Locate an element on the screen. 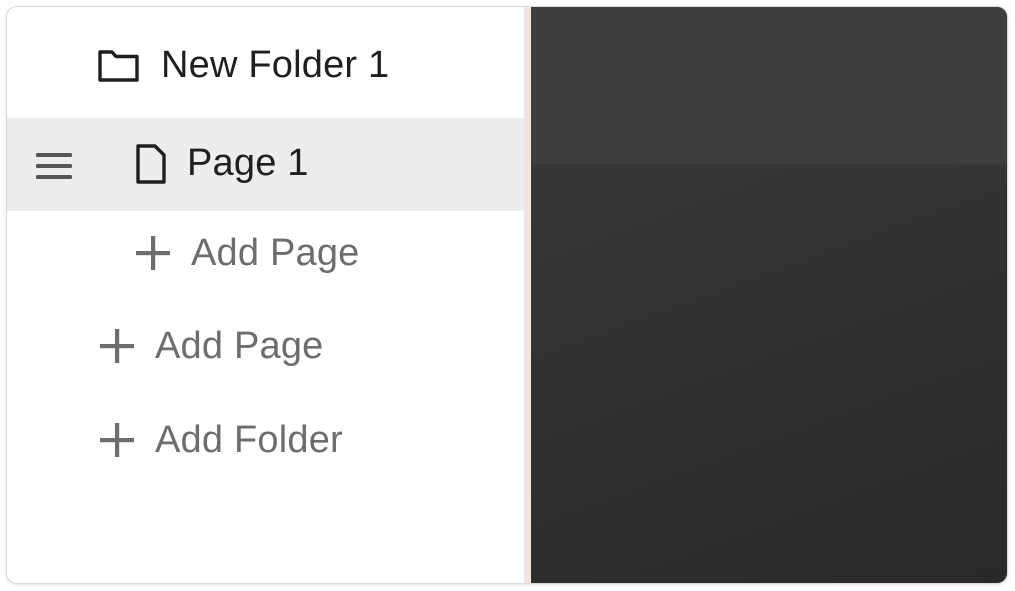 The width and height of the screenshot is (1015, 591). folder-add-page-label: Add Page is located at coordinates (275, 252).